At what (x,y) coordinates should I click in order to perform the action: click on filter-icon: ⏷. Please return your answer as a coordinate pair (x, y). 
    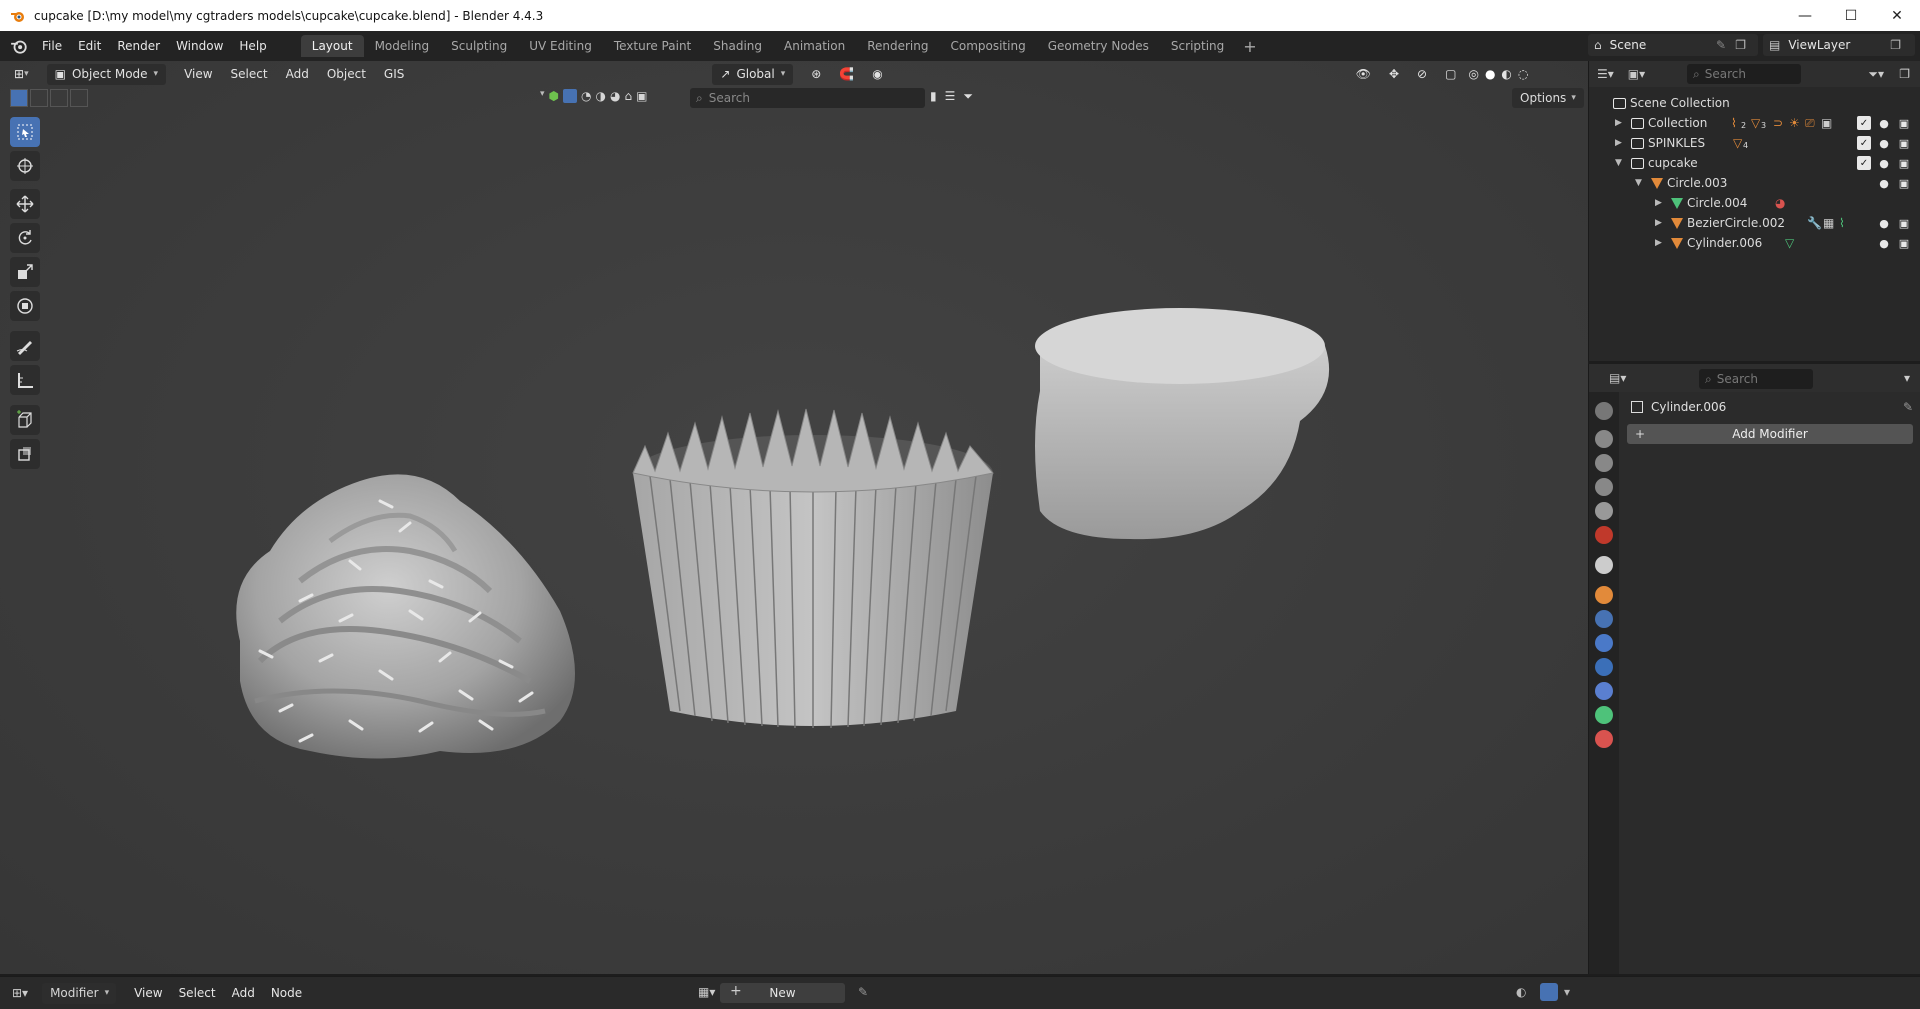
    Looking at the image, I should click on (968, 96).